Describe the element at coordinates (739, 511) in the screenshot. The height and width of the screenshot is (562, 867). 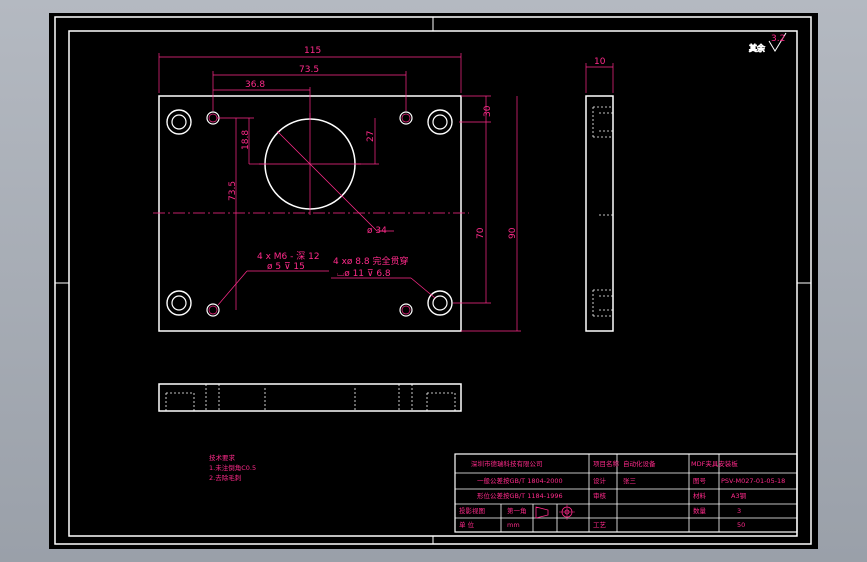
I see `svg-text: 3` at that location.